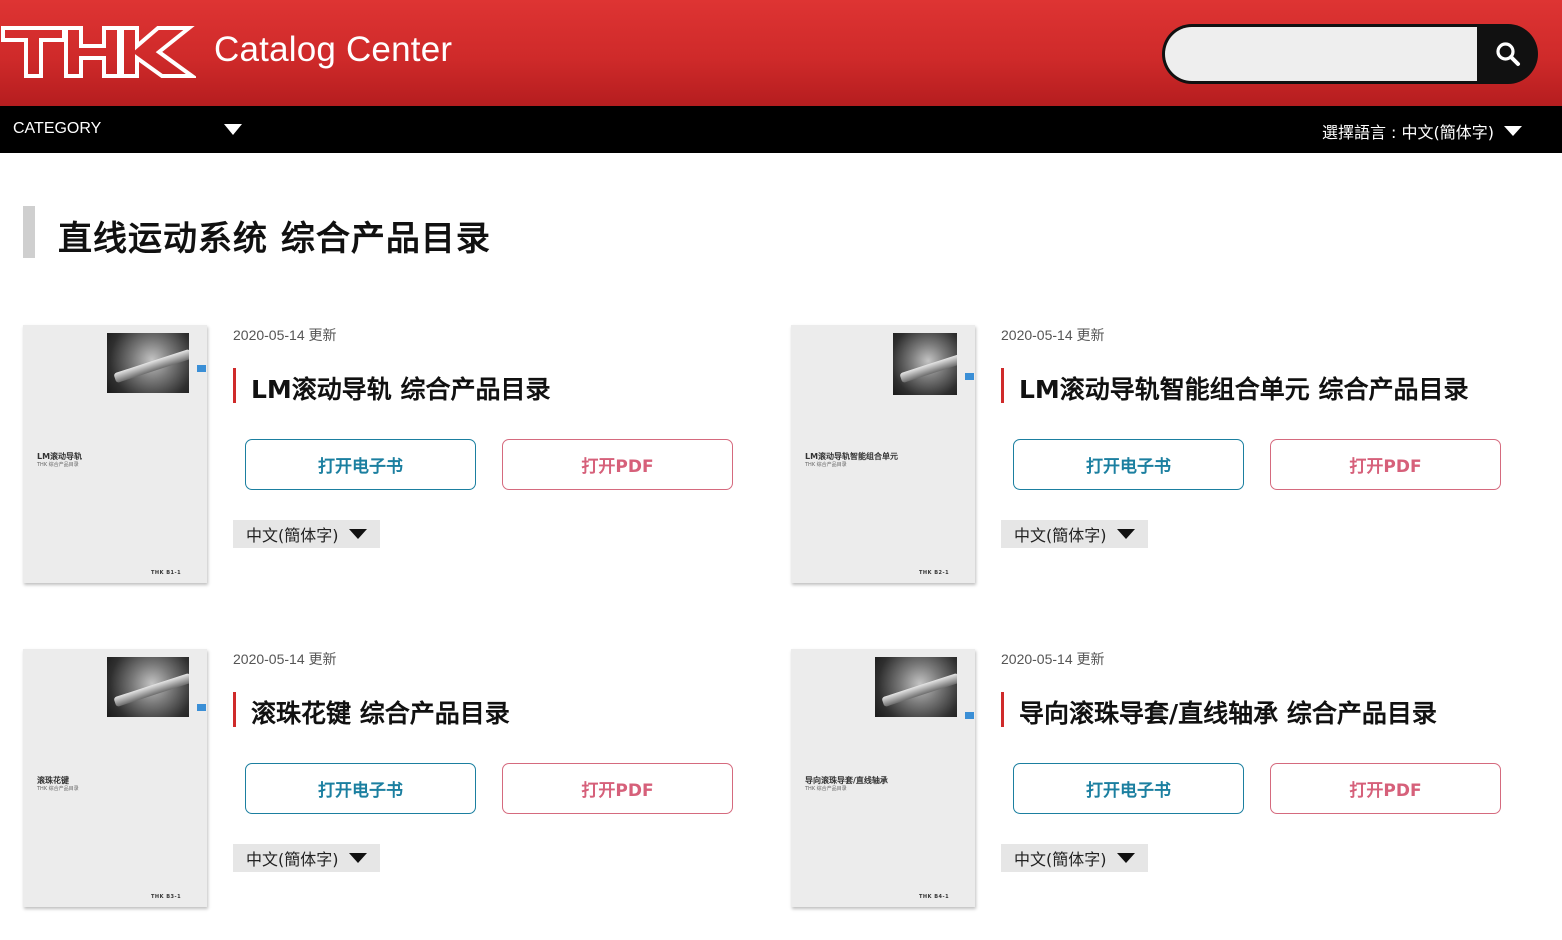  Describe the element at coordinates (274, 239) in the screenshot. I see `page-title: 直线运动系统 综合产品目录` at that location.